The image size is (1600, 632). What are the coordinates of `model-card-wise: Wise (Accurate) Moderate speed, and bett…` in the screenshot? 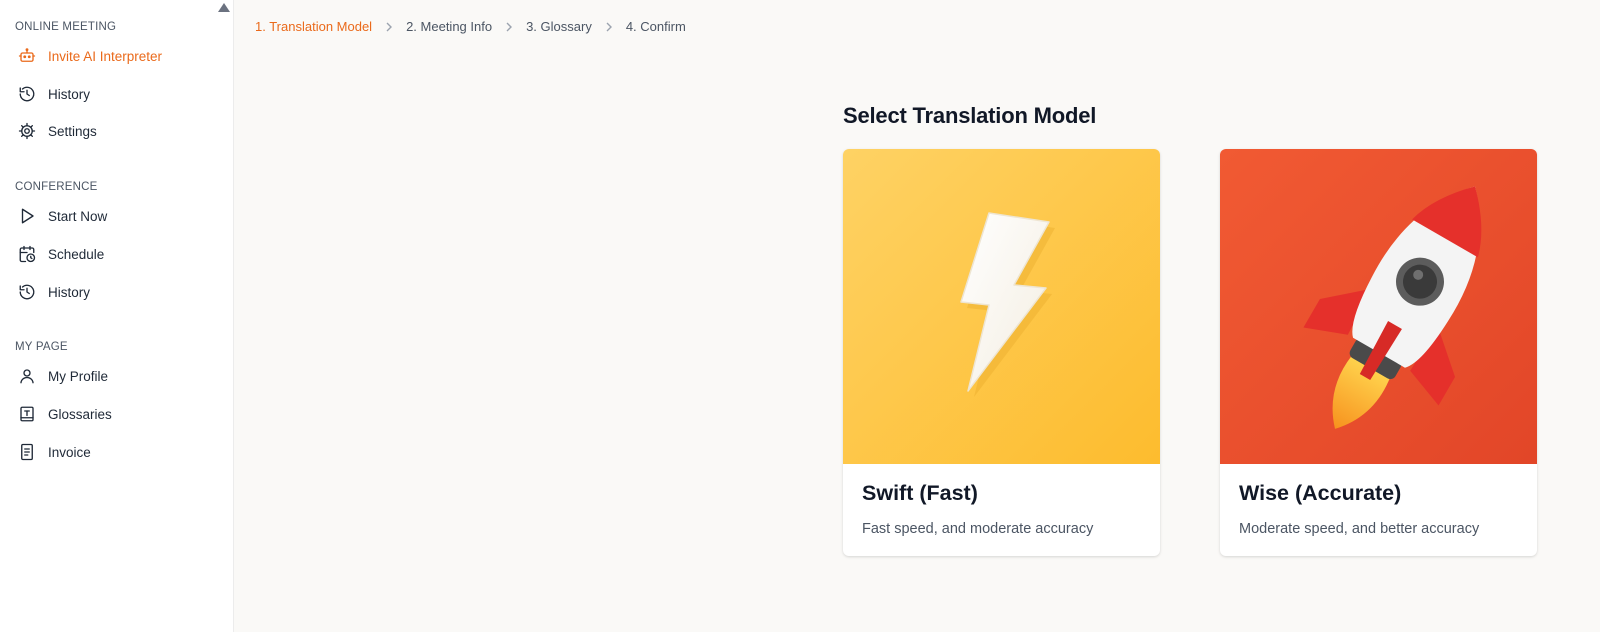 It's located at (1378, 352).